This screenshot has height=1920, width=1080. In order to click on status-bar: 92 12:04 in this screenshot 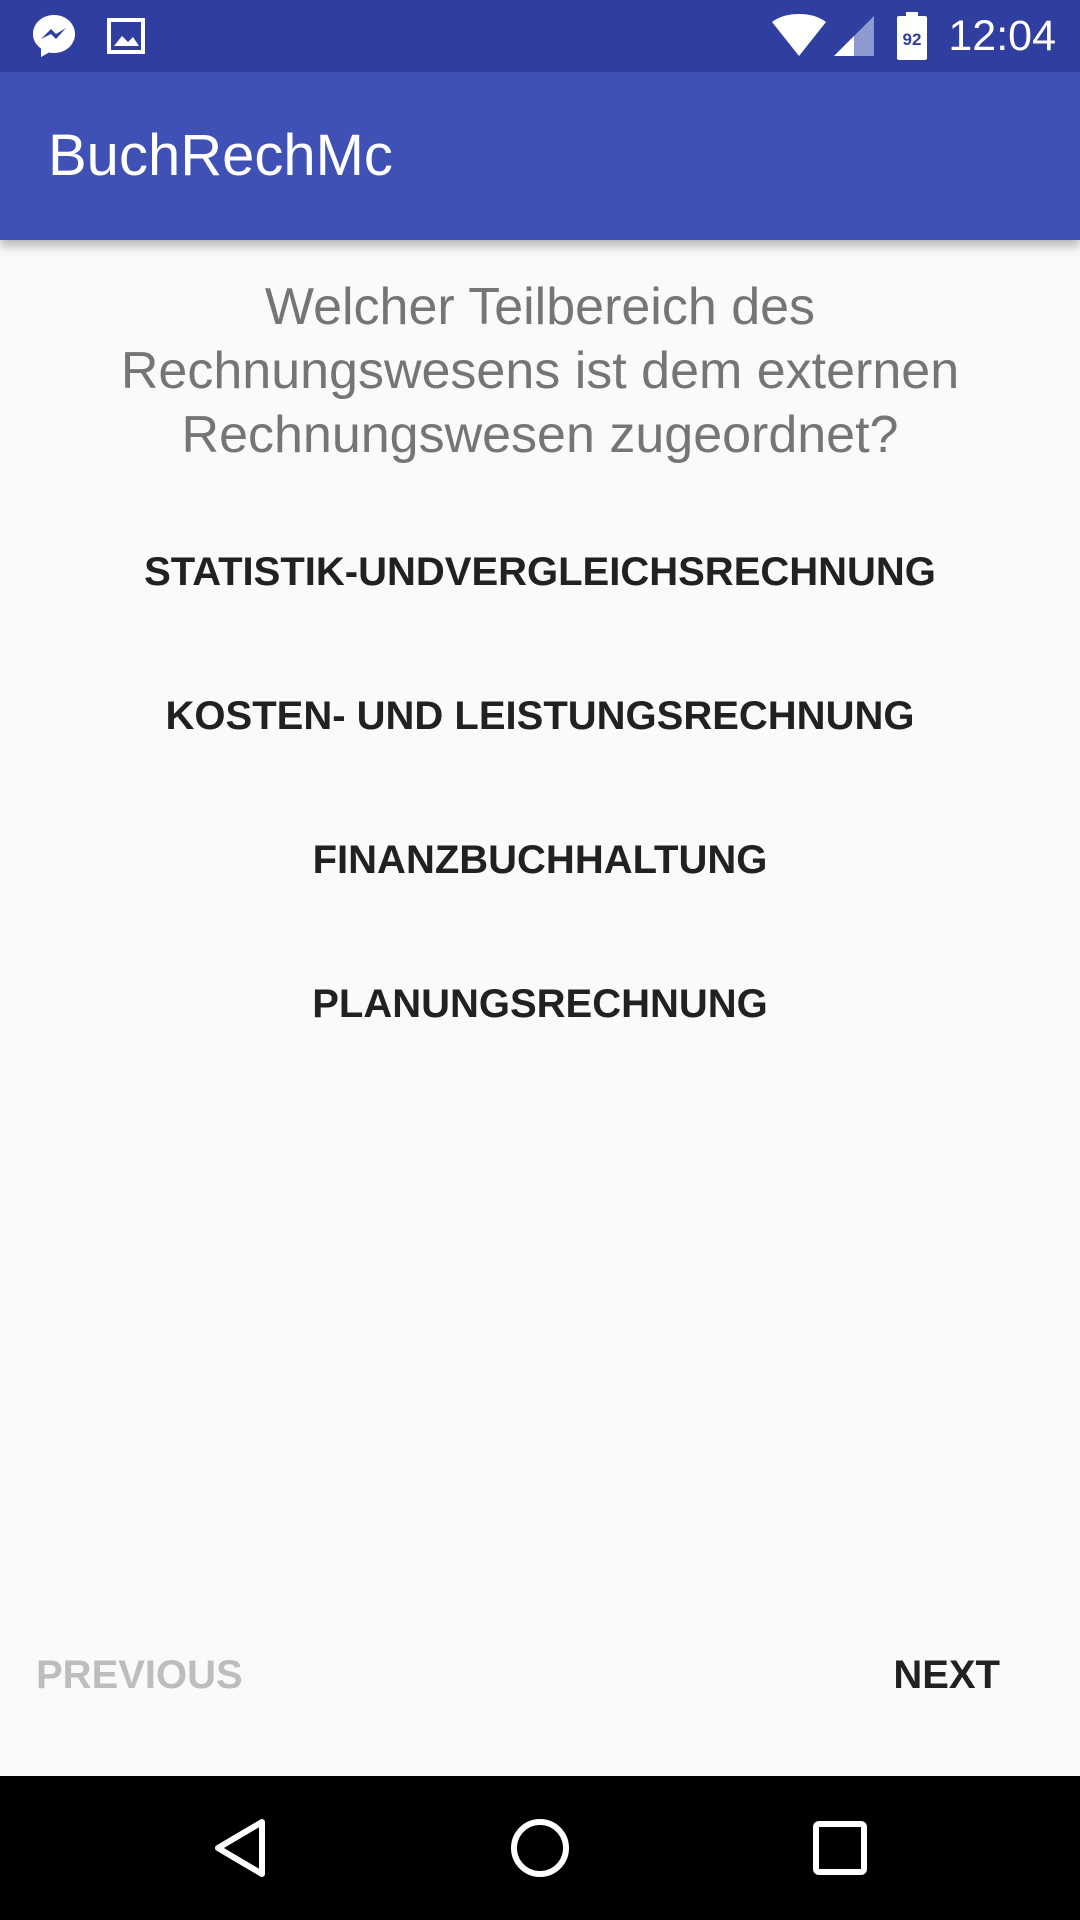, I will do `click(540, 36)`.